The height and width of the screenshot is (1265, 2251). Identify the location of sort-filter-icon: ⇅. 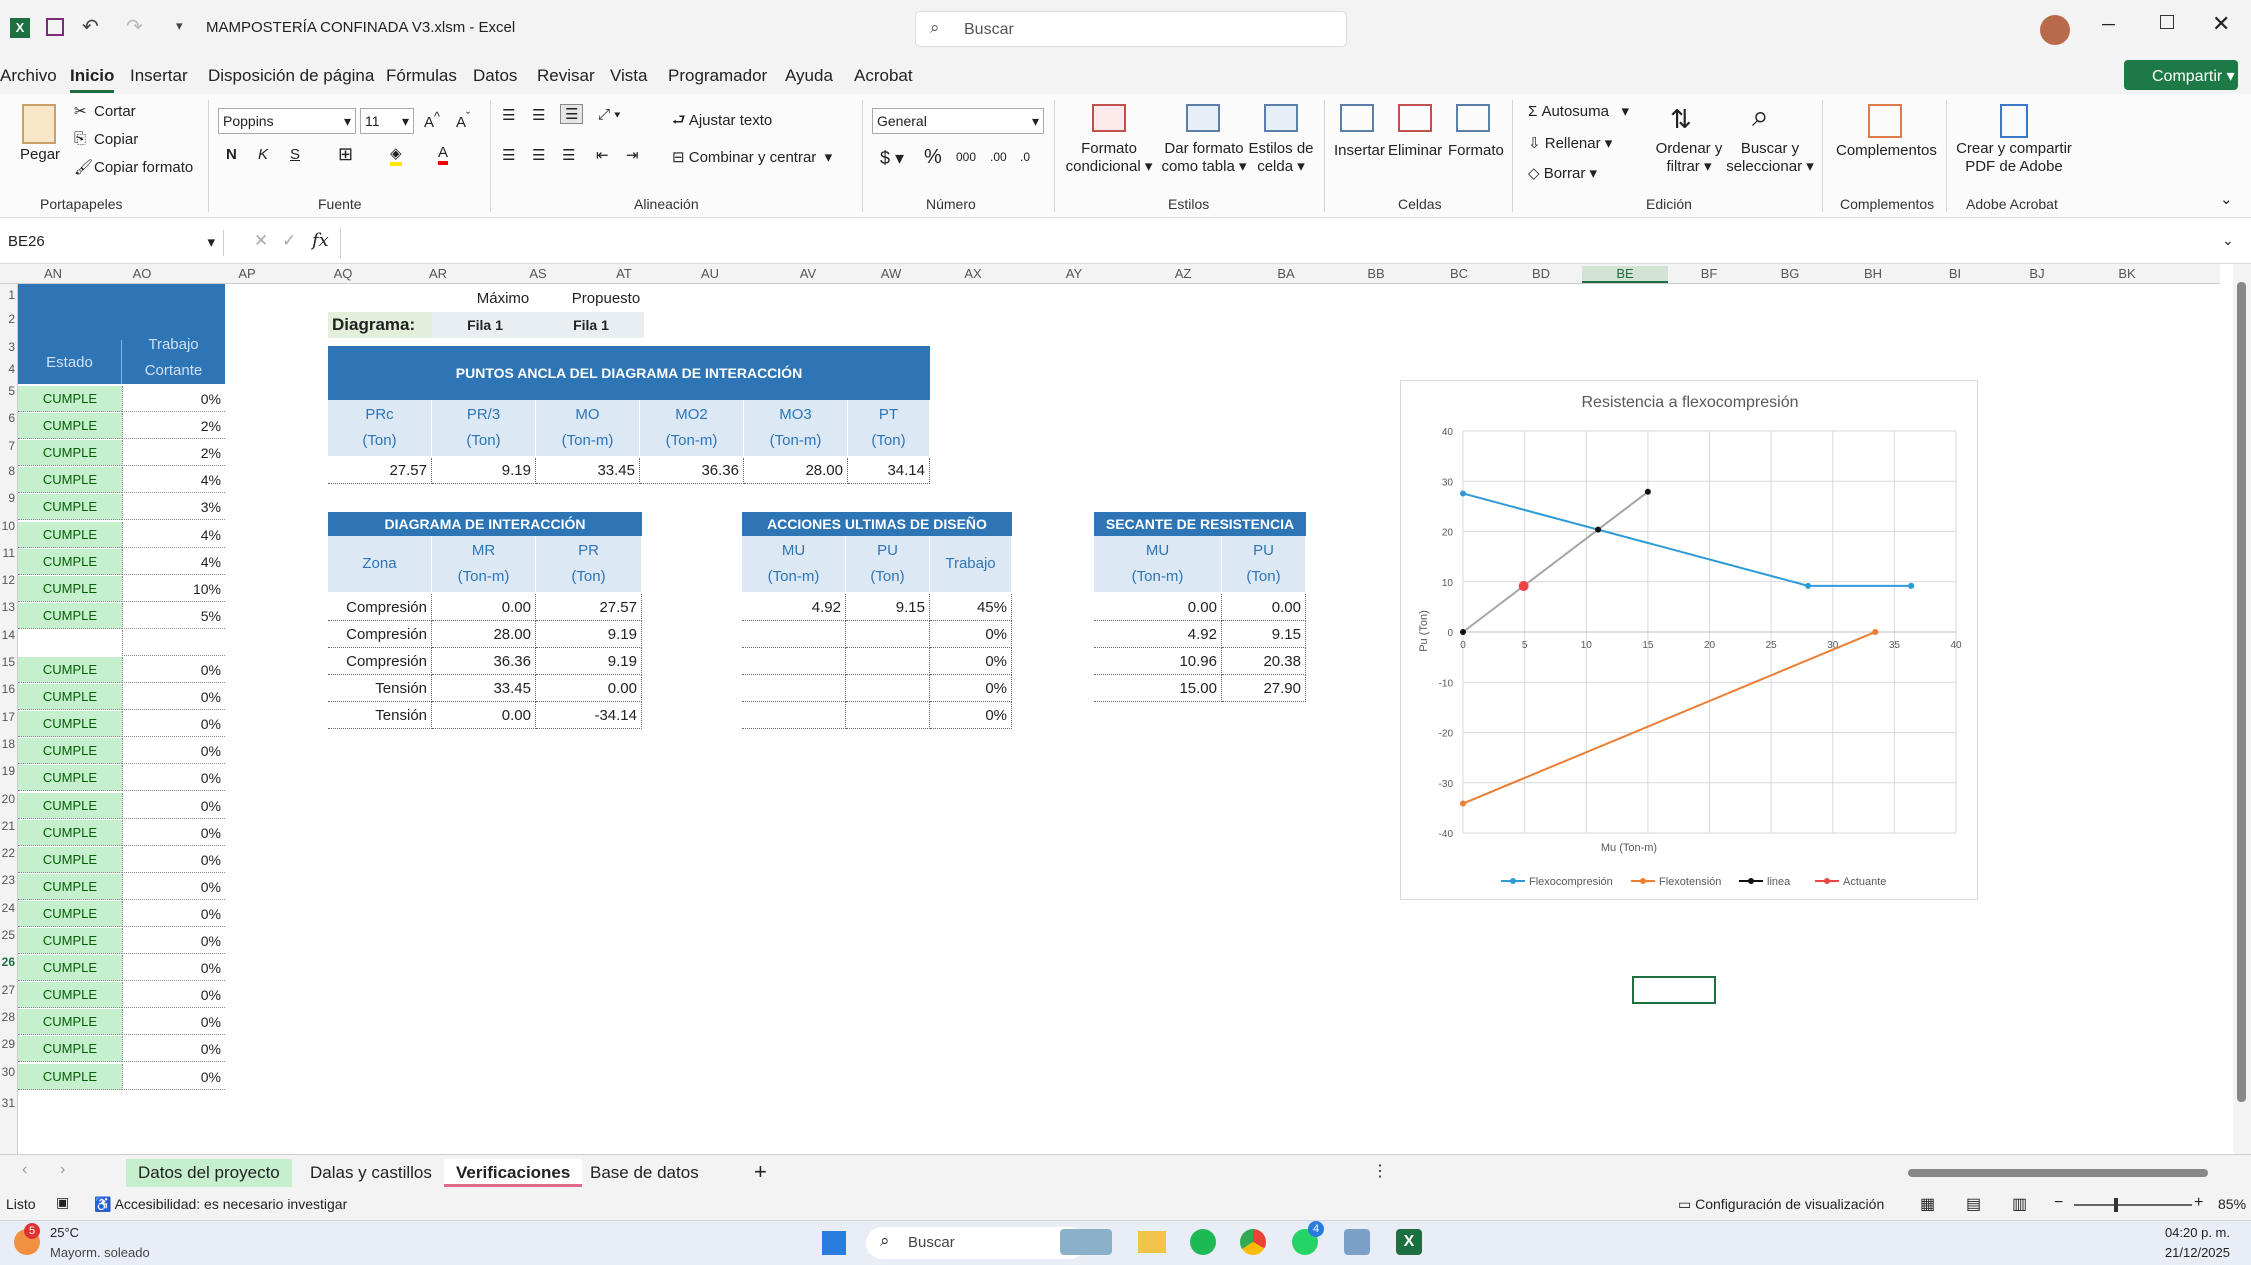
(1681, 119).